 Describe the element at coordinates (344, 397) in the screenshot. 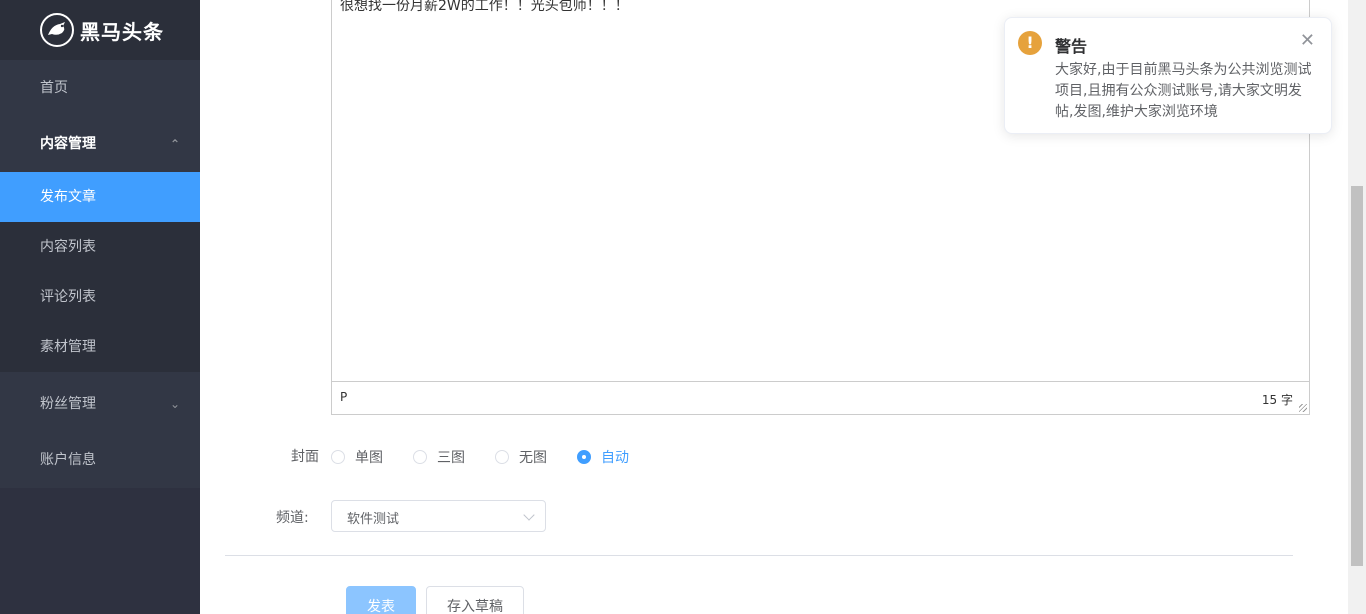

I see `editor-element-path: P` at that location.